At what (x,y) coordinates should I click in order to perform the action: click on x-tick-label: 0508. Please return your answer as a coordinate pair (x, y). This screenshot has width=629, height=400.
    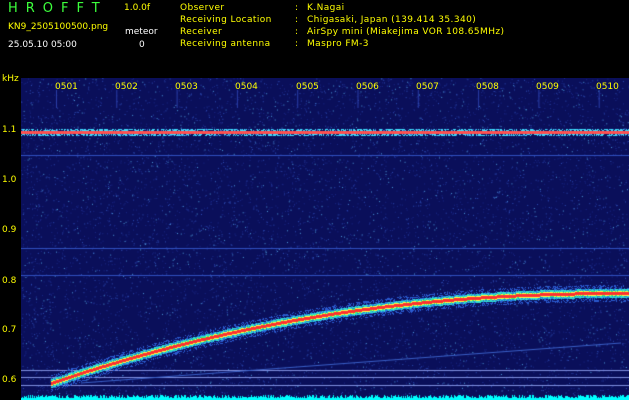
    Looking at the image, I should click on (487, 87).